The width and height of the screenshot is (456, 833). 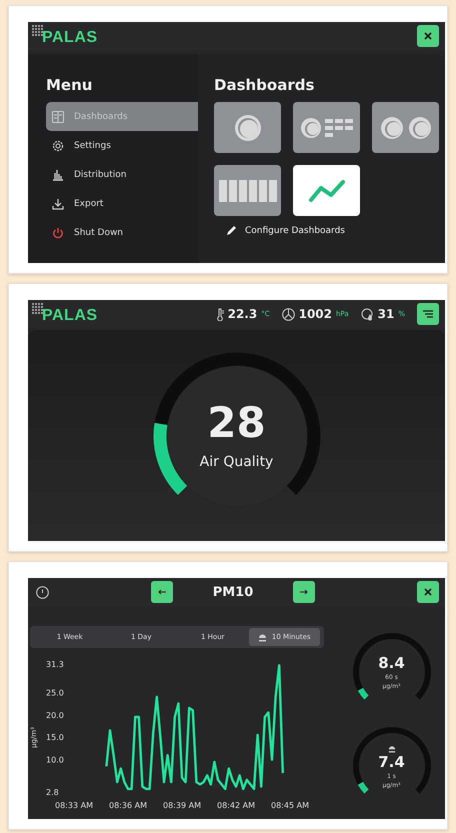 I want to click on x-tick-label: 08:39 AM, so click(x=182, y=805).